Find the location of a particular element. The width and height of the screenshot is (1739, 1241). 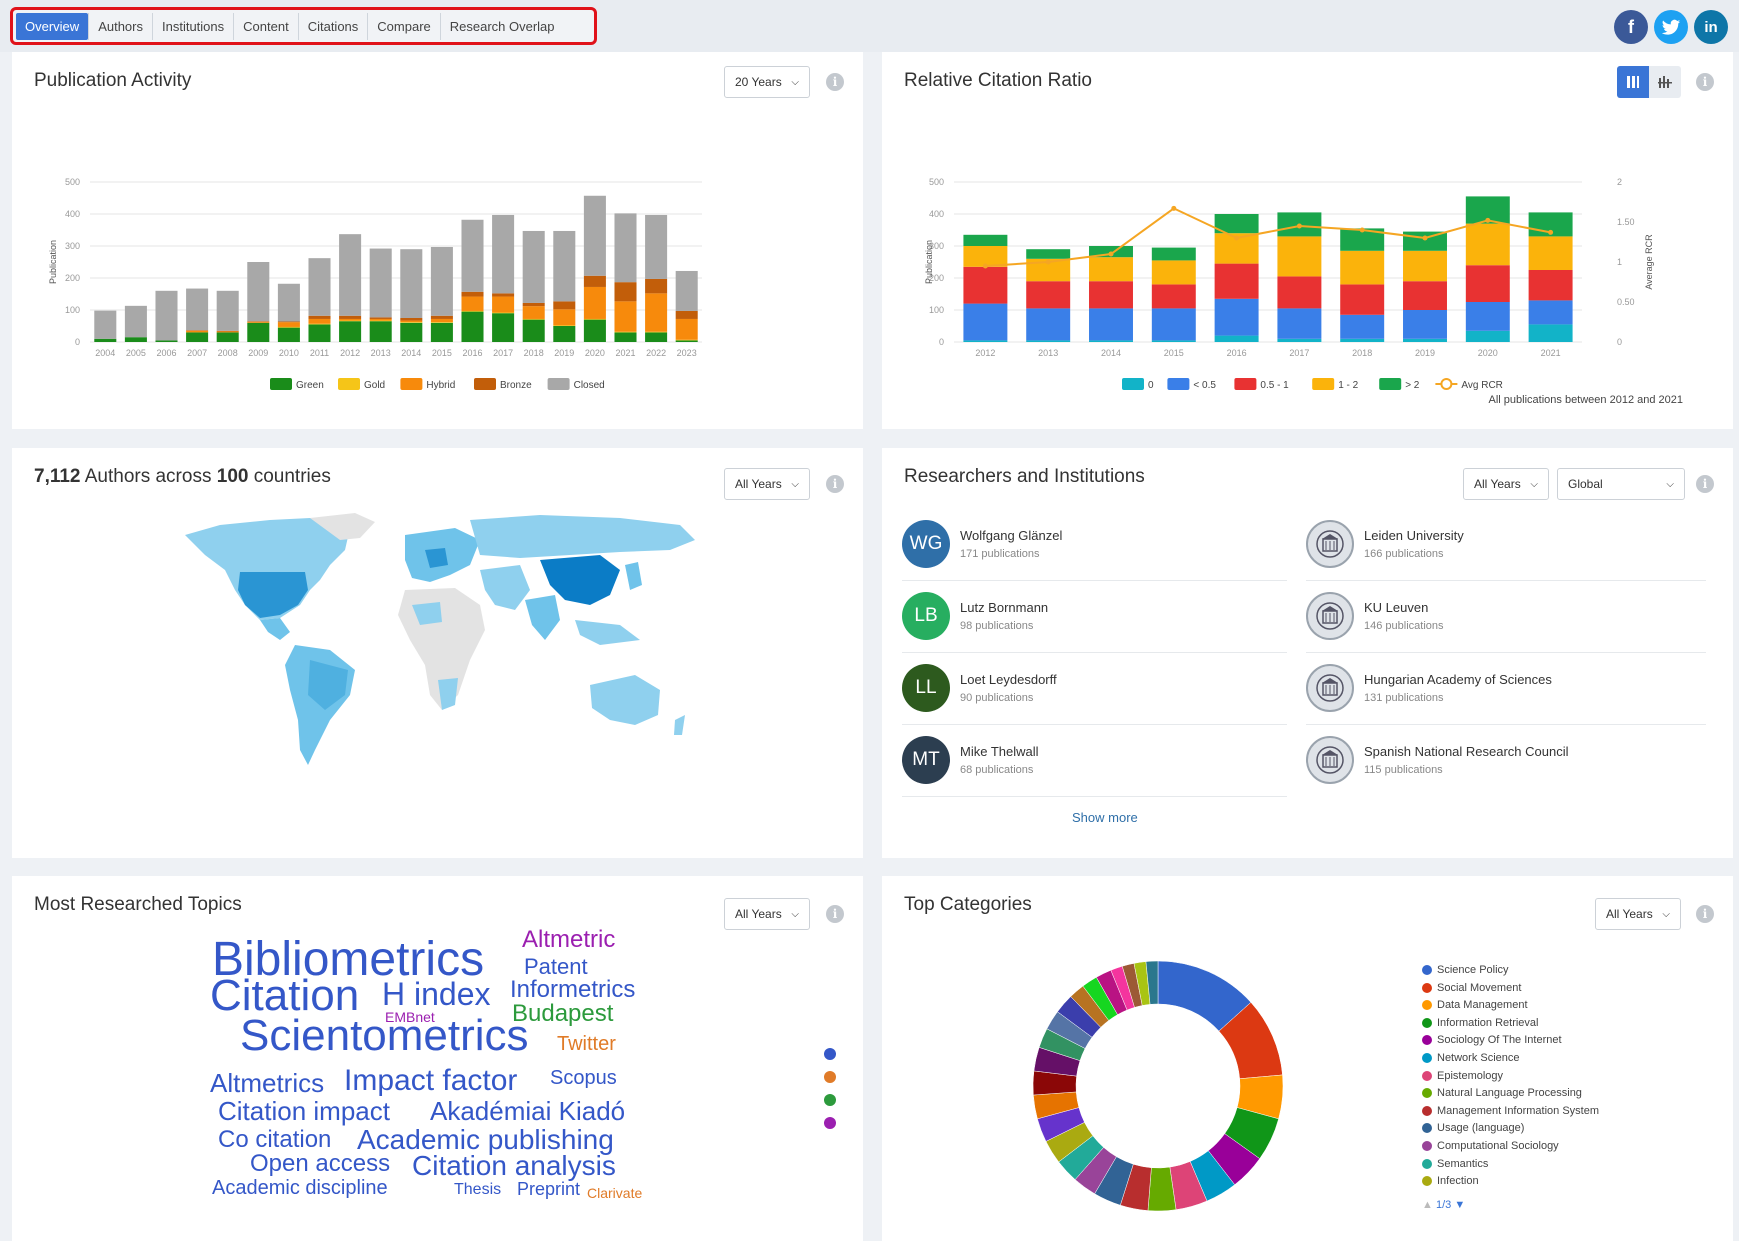

legend-rcr-item: Avg RCR is located at coordinates (1469, 384).